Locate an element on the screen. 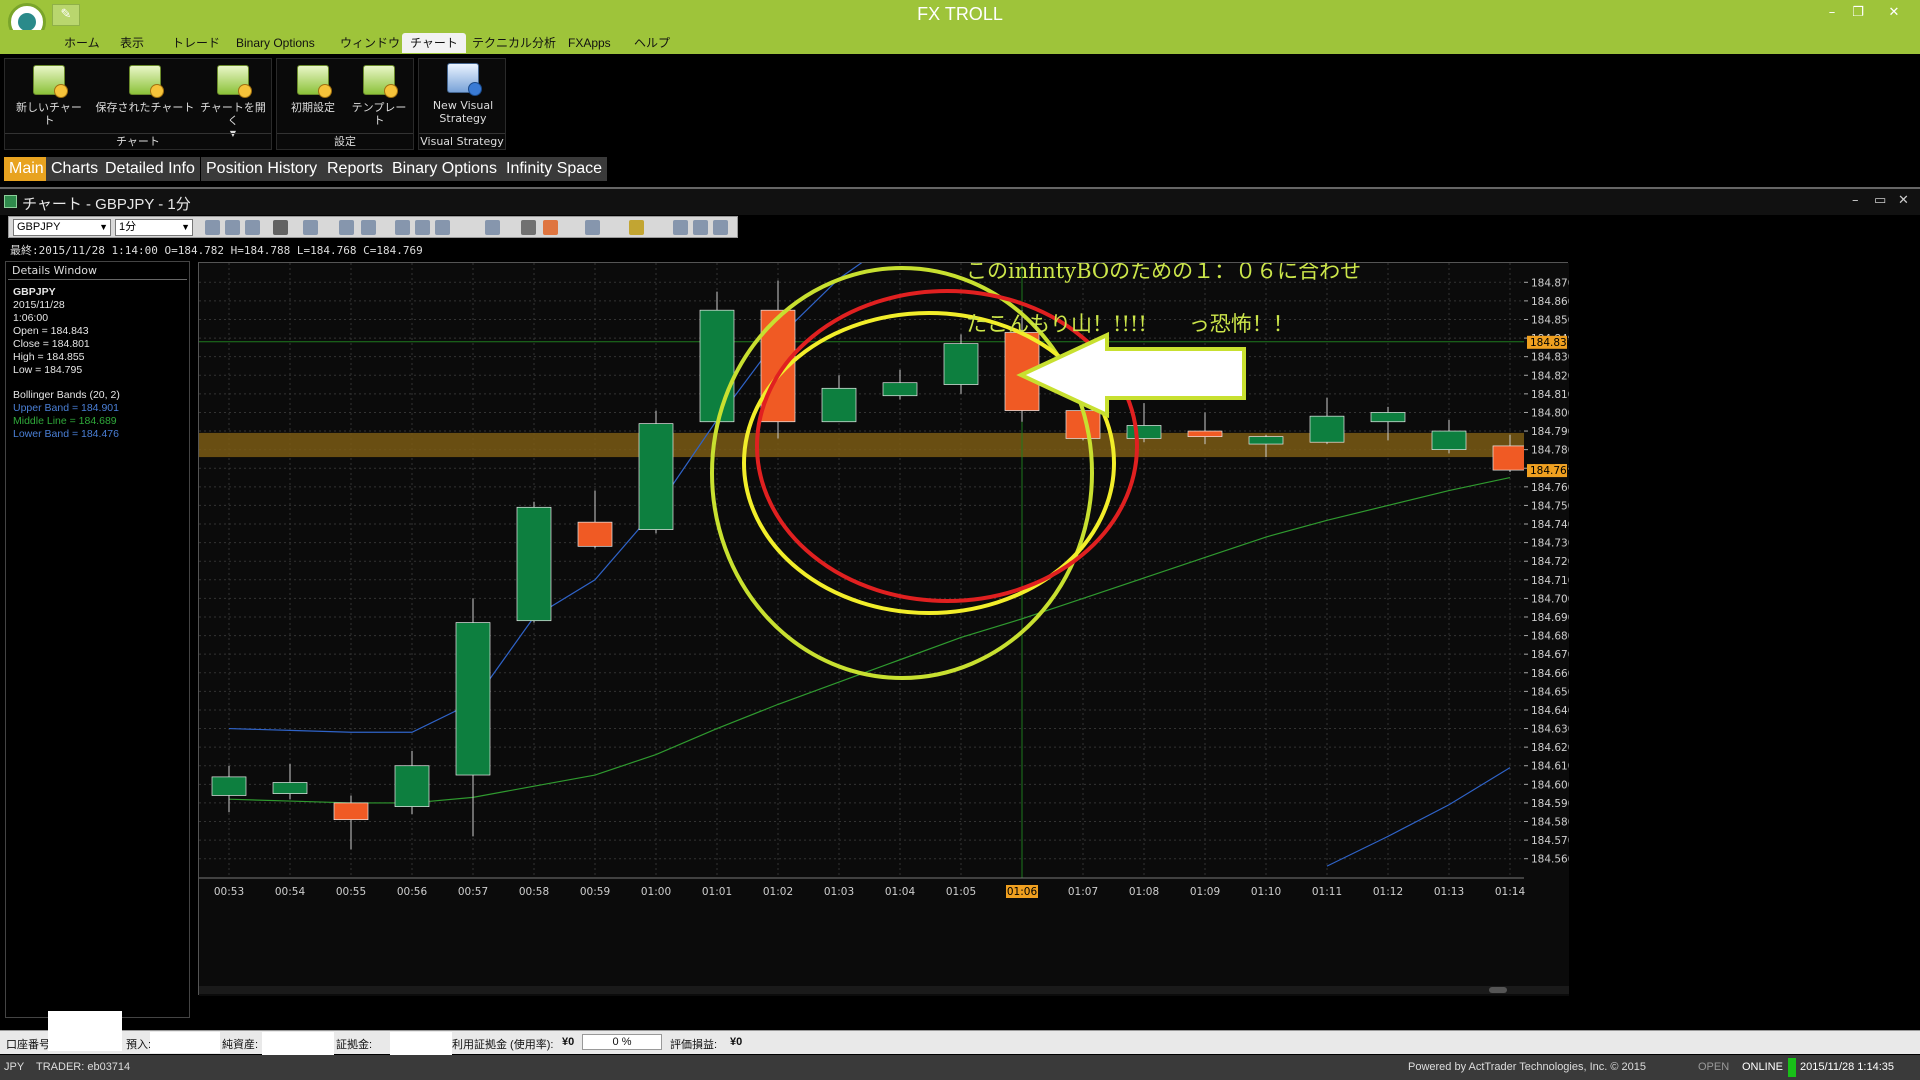 This screenshot has width=1920, height=1080. tab-reports: Reports is located at coordinates (355, 169).